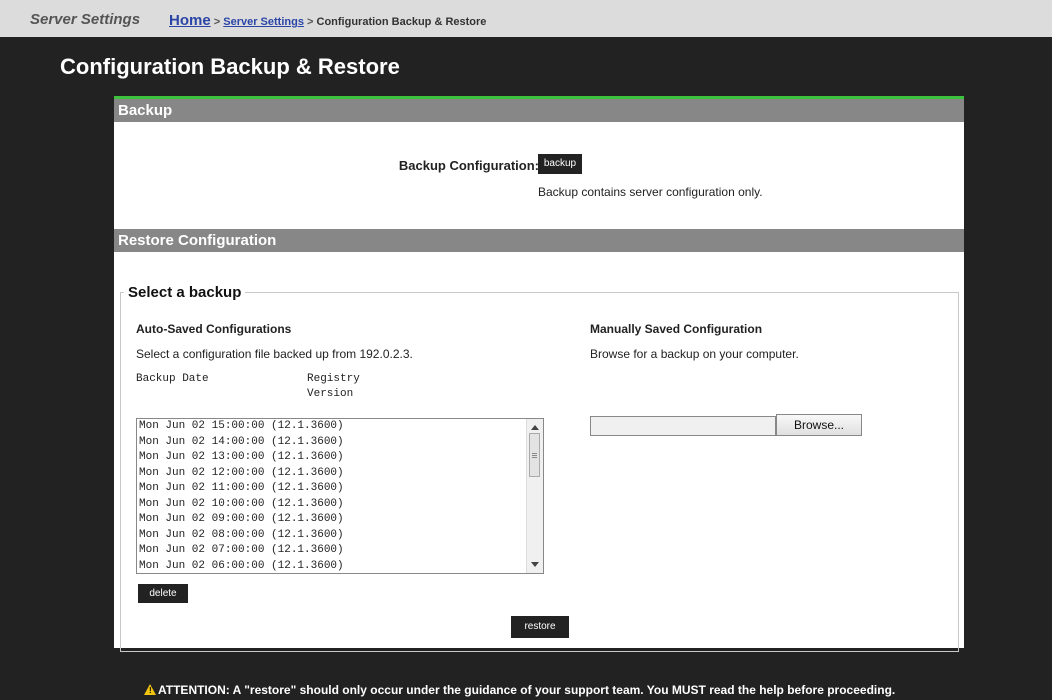 Image resolution: width=1052 pixels, height=700 pixels. I want to click on backup-configuration-label: Backup Configuration:, so click(468, 165).